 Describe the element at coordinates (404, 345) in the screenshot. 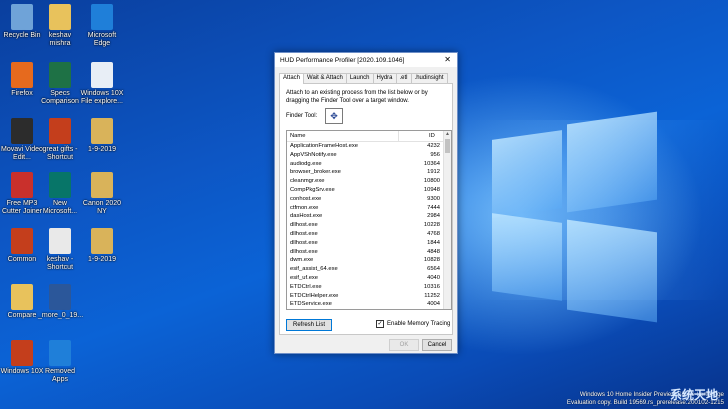

I see `ok-button: OK` at that location.